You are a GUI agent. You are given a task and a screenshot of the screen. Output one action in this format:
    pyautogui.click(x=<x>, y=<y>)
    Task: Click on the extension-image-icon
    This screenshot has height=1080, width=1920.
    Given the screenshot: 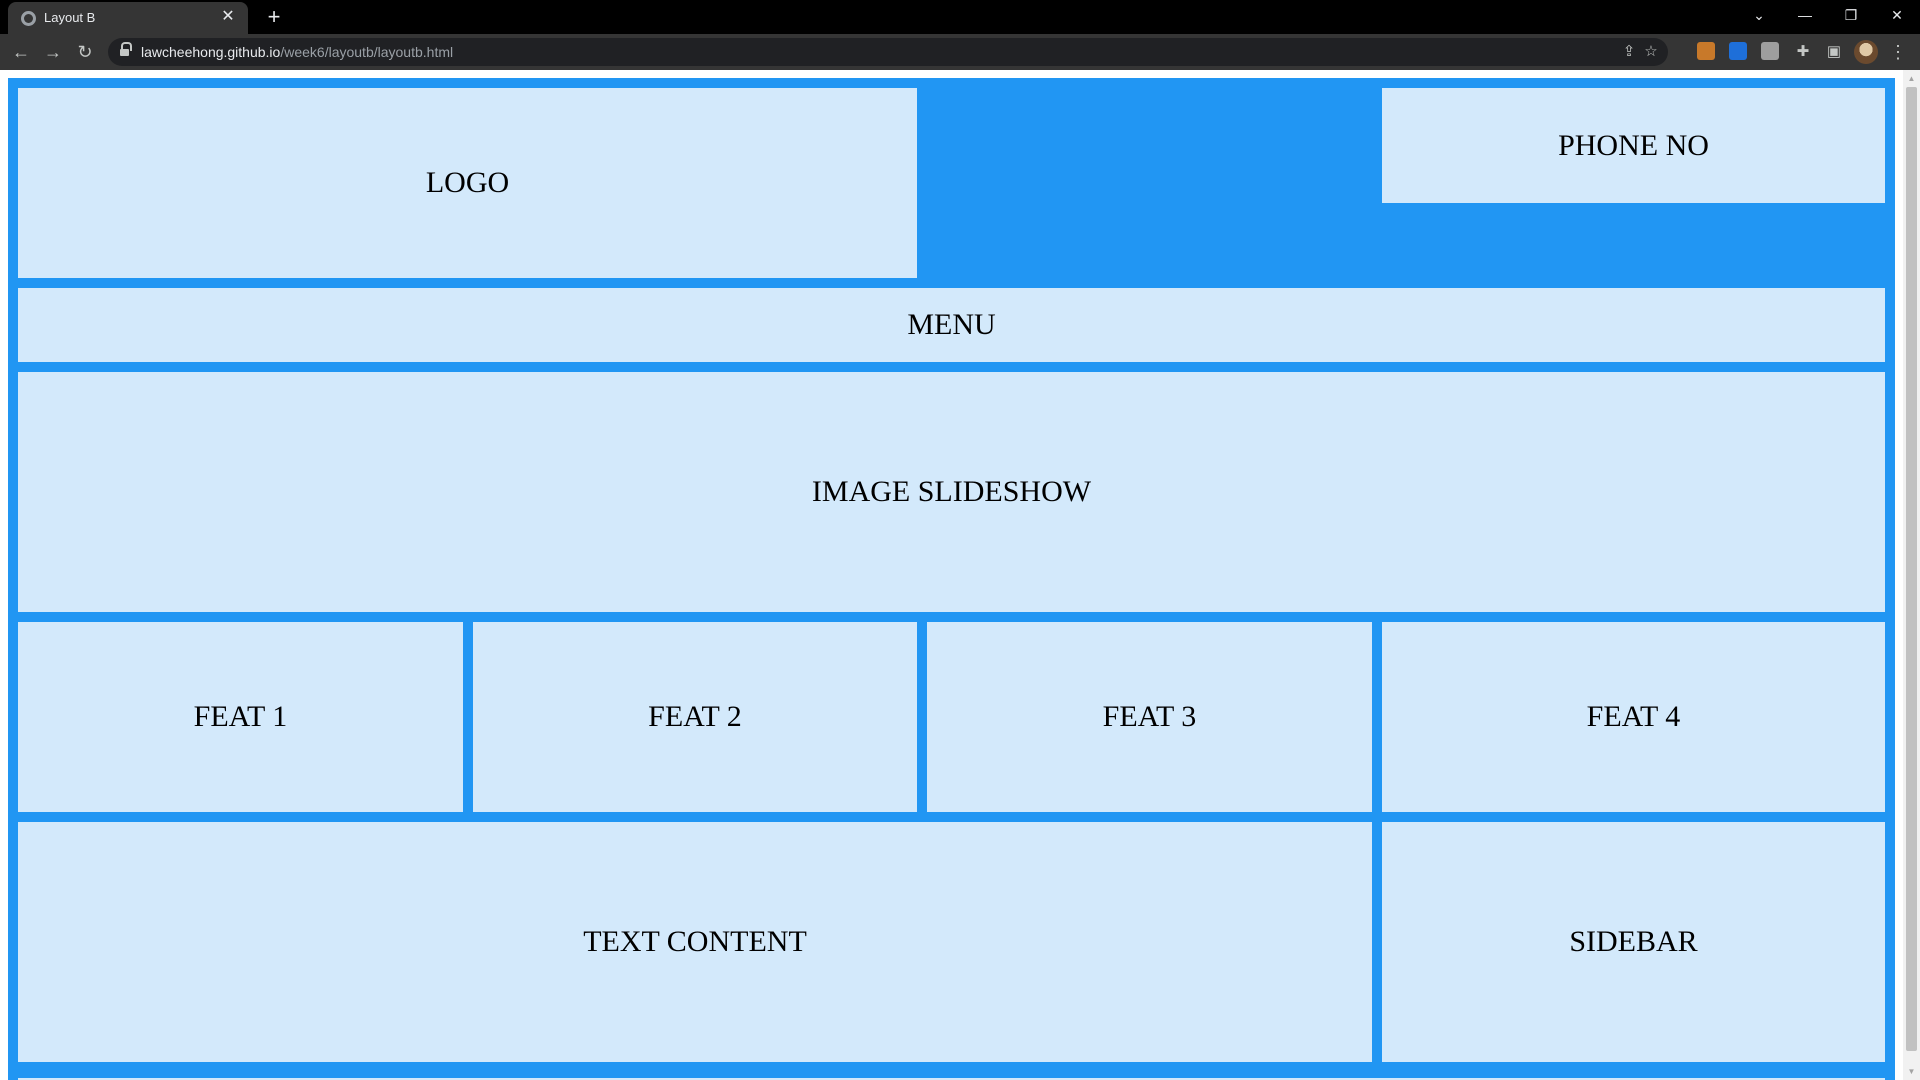 What is the action you would take?
    pyautogui.click(x=1770, y=51)
    